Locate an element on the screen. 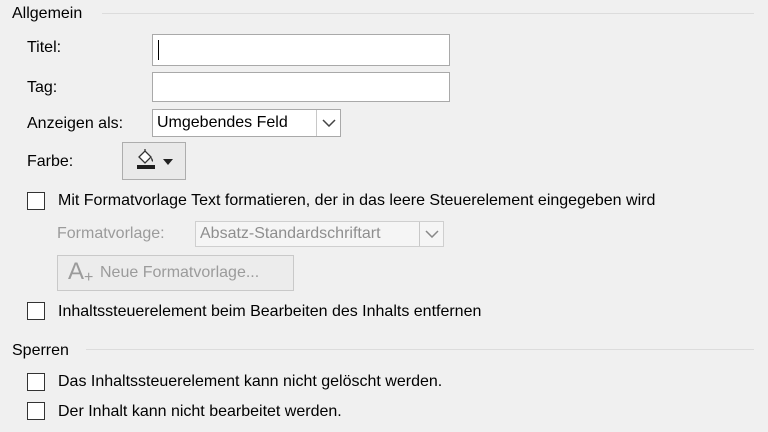 The width and height of the screenshot is (768, 432). new-style-icon: A + is located at coordinates (81, 272).